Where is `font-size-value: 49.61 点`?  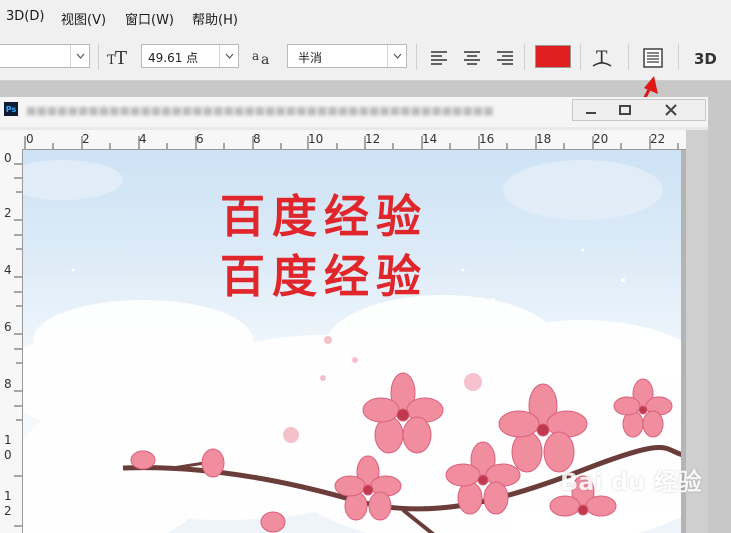
font-size-value: 49.61 点 is located at coordinates (173, 58).